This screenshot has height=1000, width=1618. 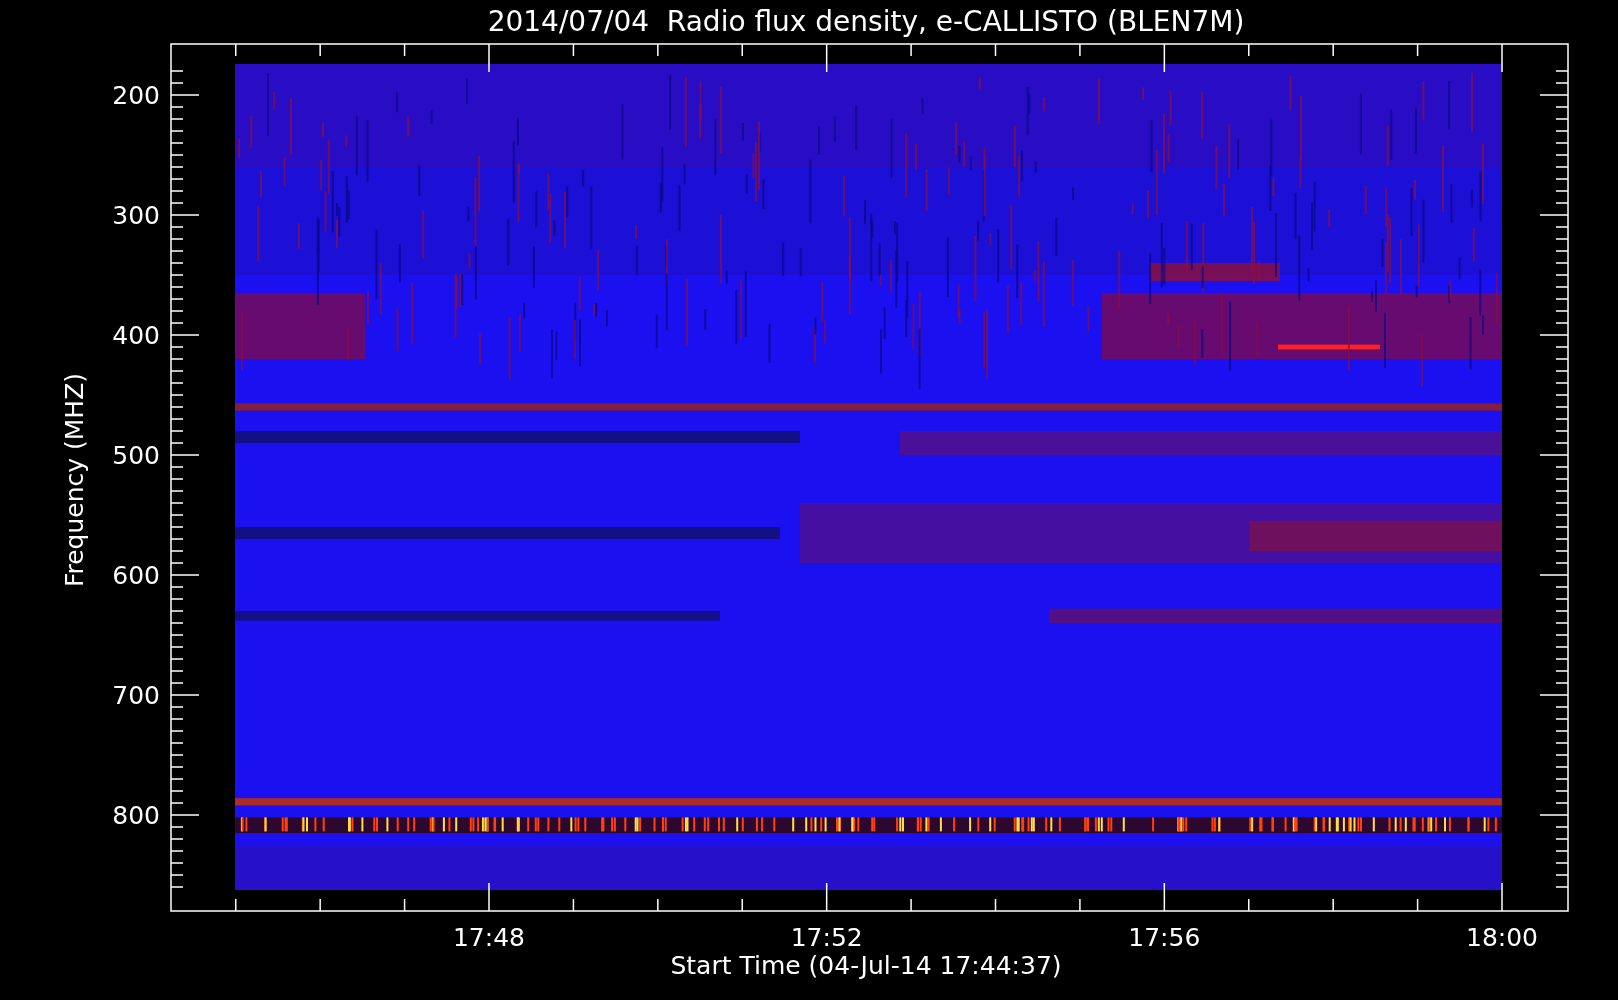 I want to click on y-tick-label: 500, so click(x=136, y=455).